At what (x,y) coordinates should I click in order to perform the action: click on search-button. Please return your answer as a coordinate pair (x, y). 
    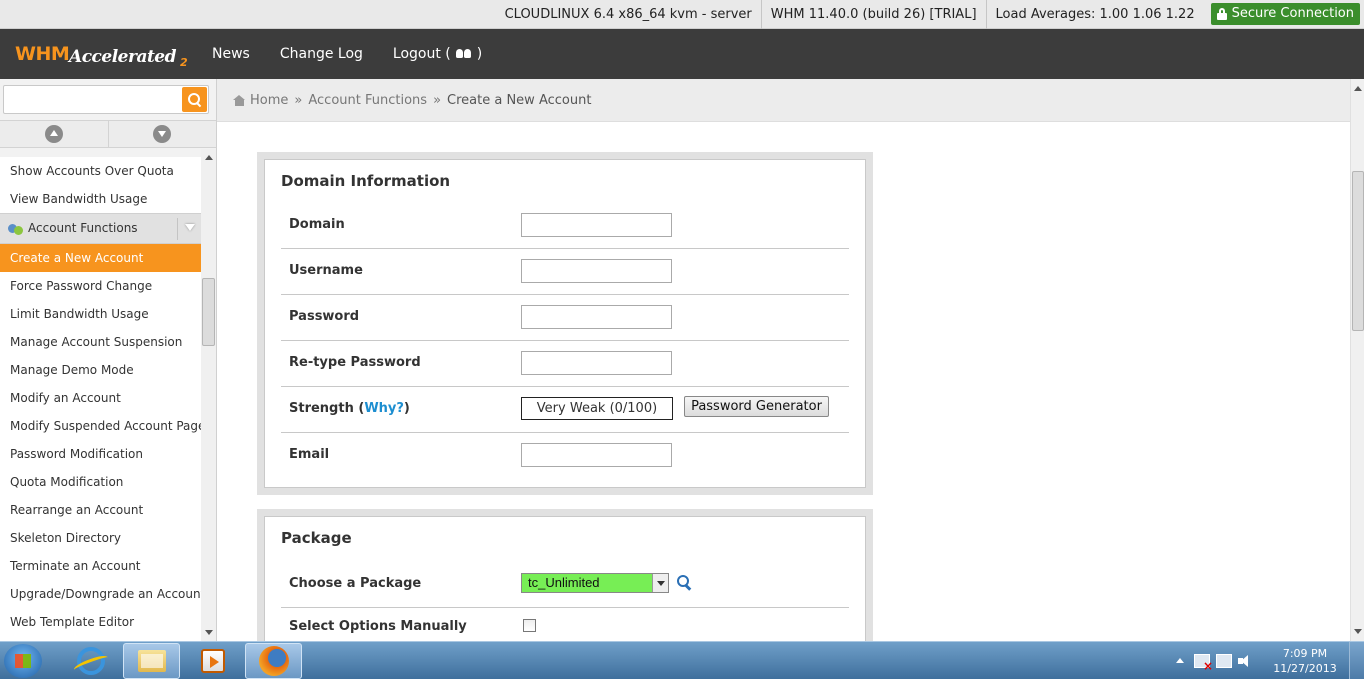
    Looking at the image, I should click on (194, 99).